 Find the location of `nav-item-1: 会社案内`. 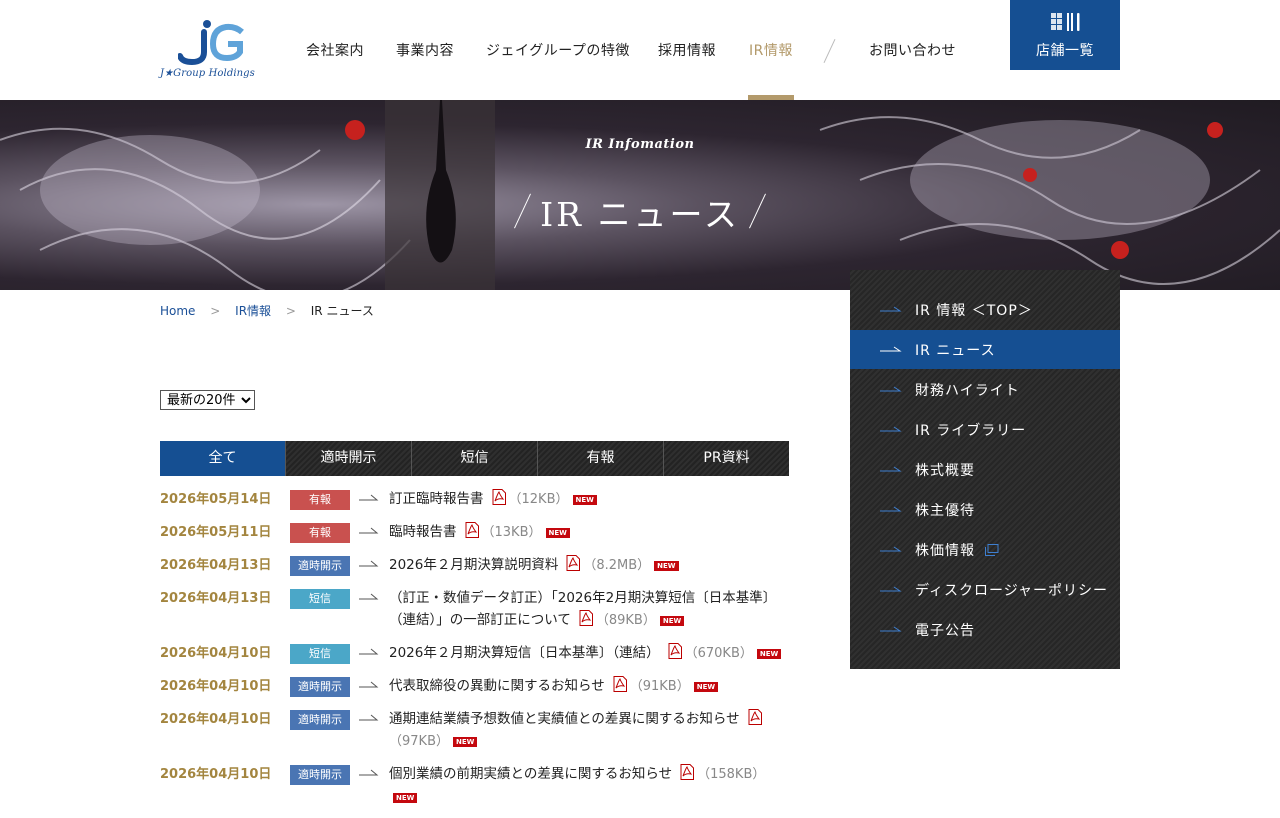

nav-item-1: 会社案内 is located at coordinates (335, 50).